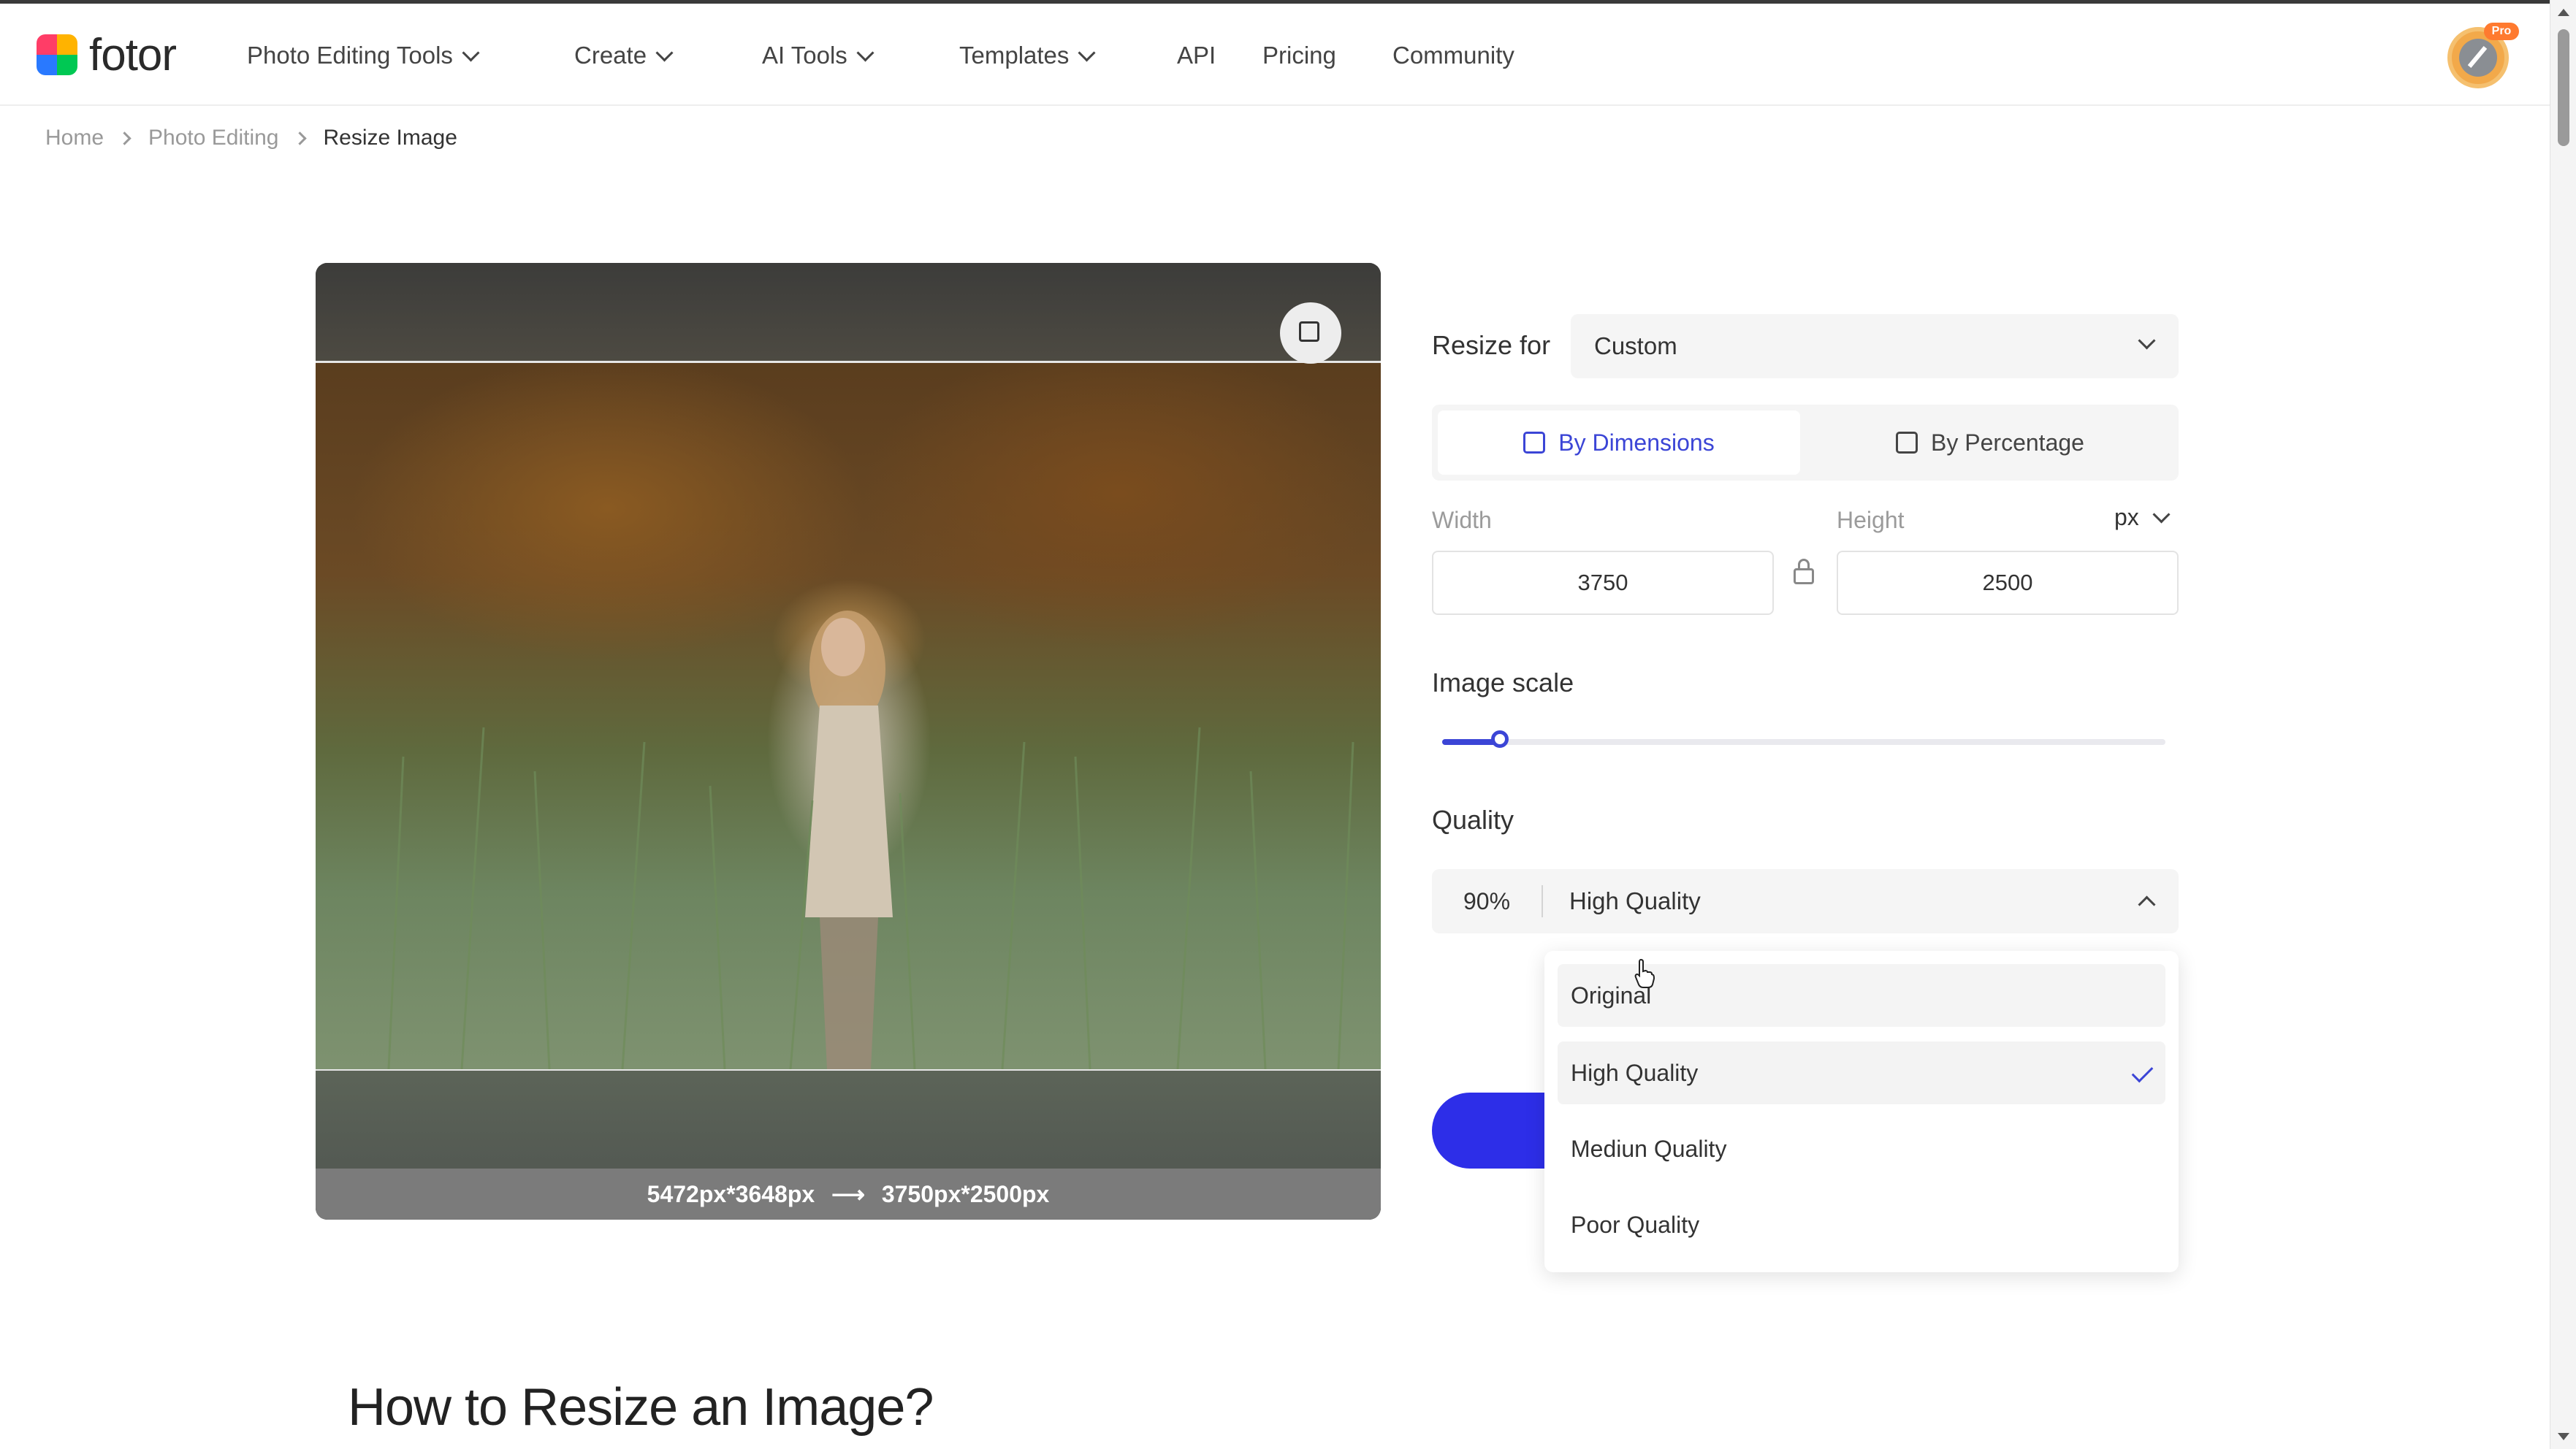 The image size is (2576, 1449). I want to click on original-size: 5472px*3648px, so click(731, 1194).